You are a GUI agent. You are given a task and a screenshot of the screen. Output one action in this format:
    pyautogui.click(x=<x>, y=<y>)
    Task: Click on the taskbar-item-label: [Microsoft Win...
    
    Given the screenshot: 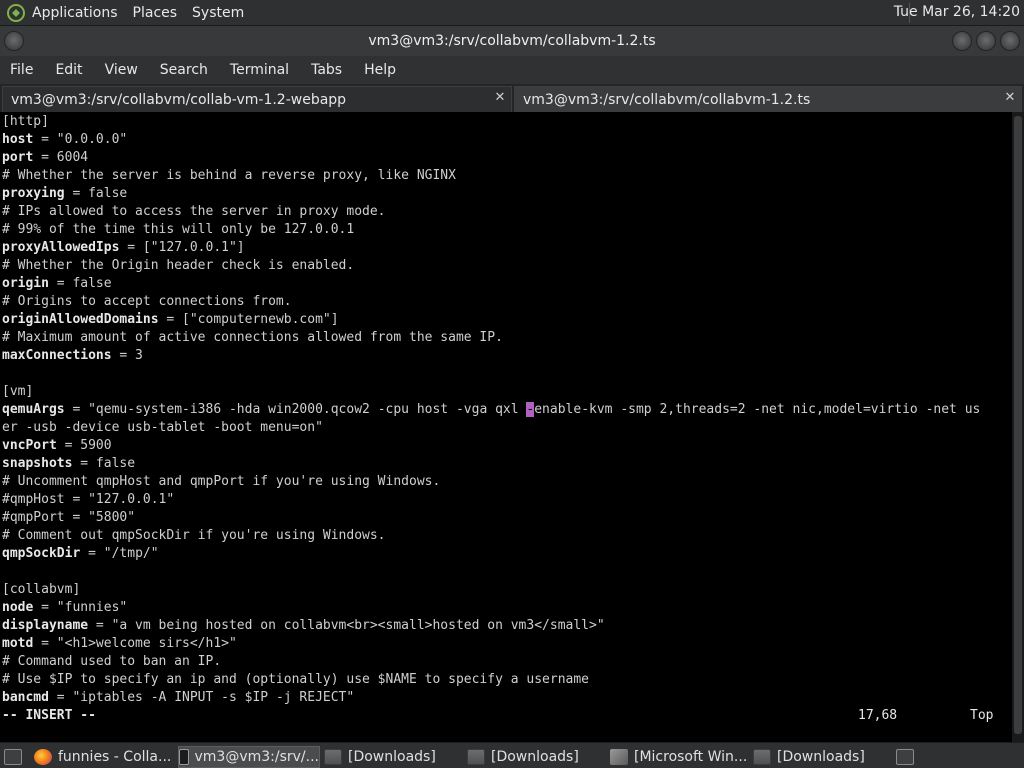 What is the action you would take?
    pyautogui.click(x=691, y=757)
    